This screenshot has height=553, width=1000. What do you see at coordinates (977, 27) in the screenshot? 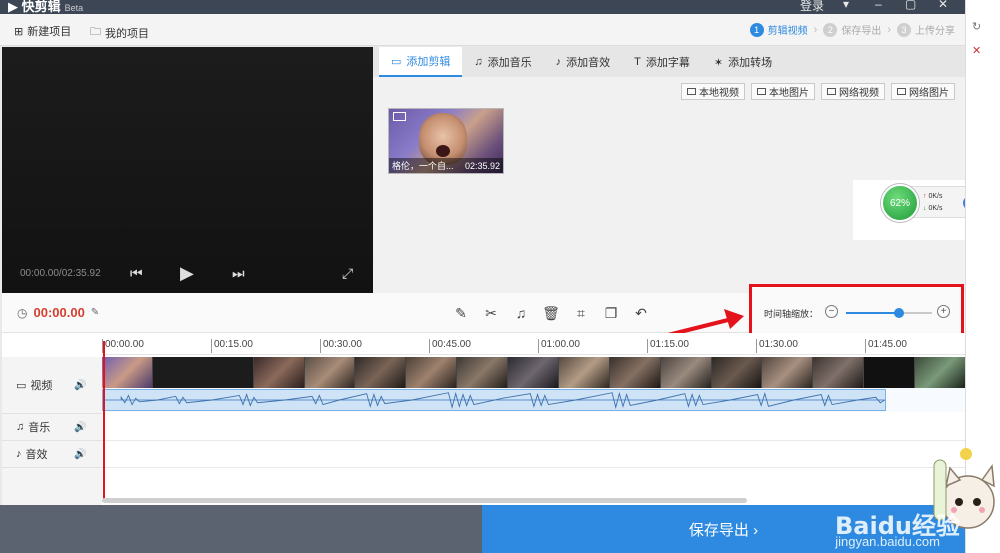
I see `refresh-icon: ↻` at bounding box center [977, 27].